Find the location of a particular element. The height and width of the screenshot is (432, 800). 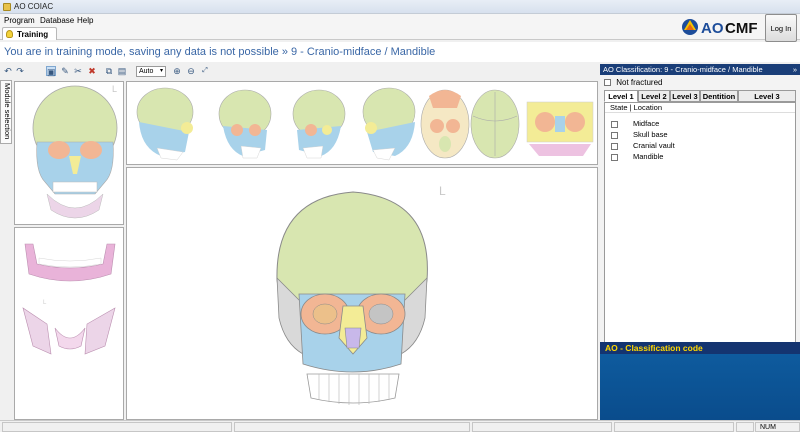

pen-icon: ✎ is located at coordinates (65, 71).